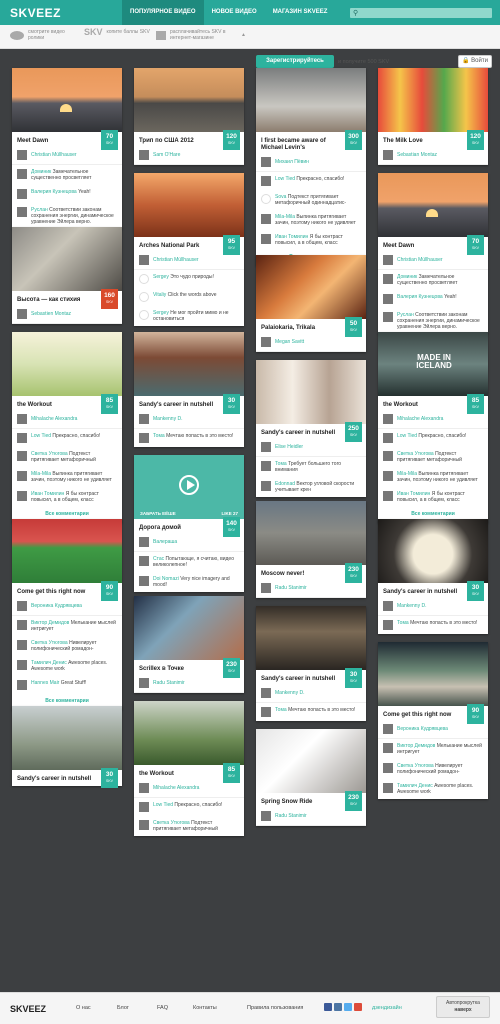 This screenshot has width=500, height=1024. Describe the element at coordinates (189, 485) in the screenshot. I see `play-icon` at that location.